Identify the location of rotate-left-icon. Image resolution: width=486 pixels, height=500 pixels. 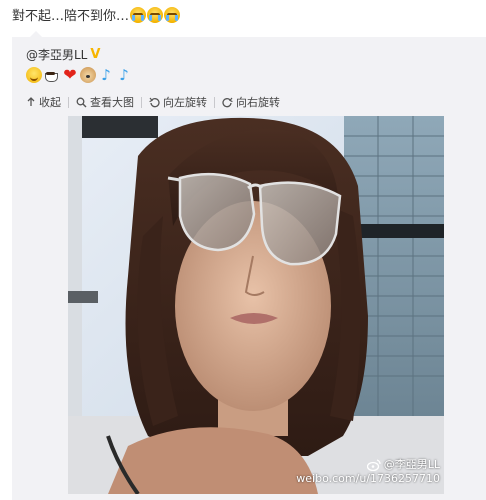
(154, 102).